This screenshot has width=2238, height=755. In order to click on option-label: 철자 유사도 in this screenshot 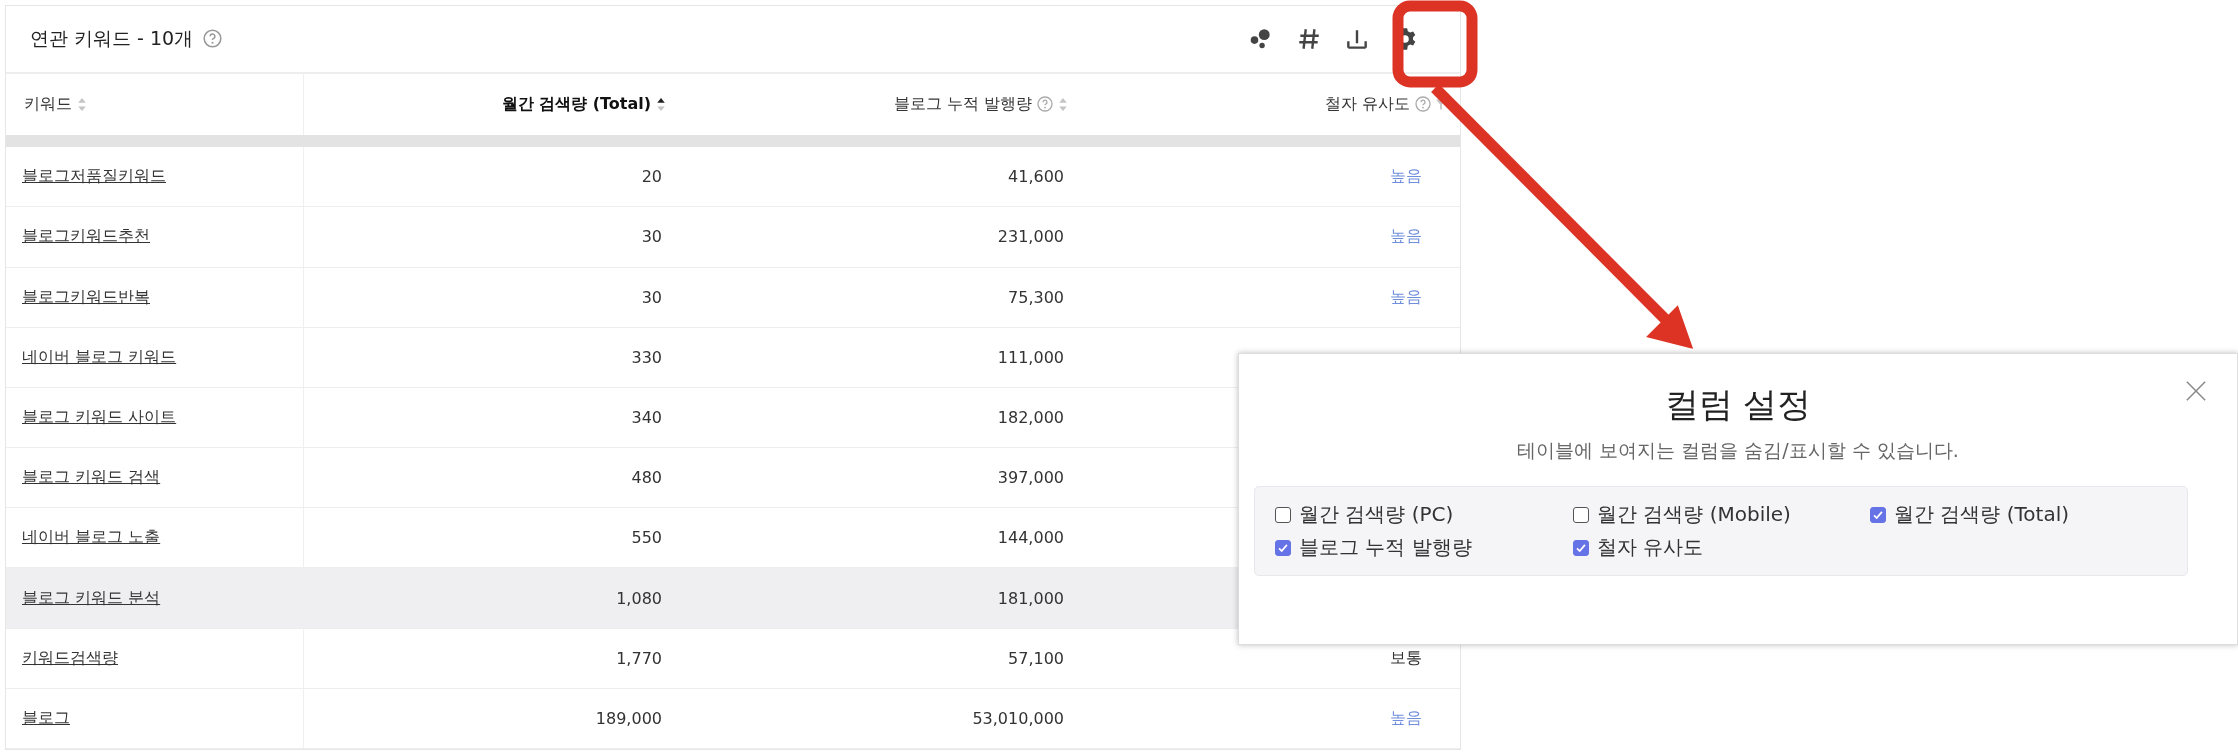, I will do `click(1650, 547)`.